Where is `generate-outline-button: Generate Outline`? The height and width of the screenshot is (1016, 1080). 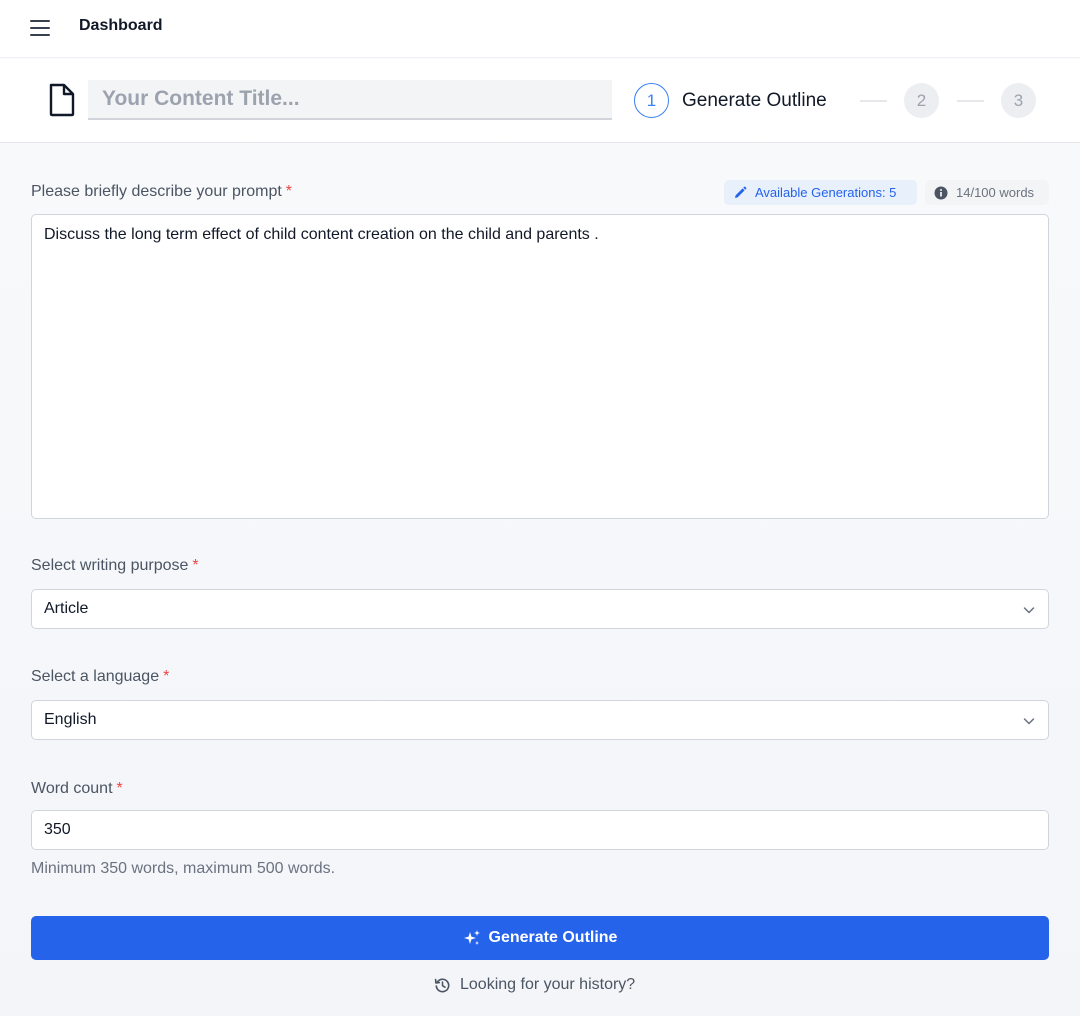 generate-outline-button: Generate Outline is located at coordinates (540, 938).